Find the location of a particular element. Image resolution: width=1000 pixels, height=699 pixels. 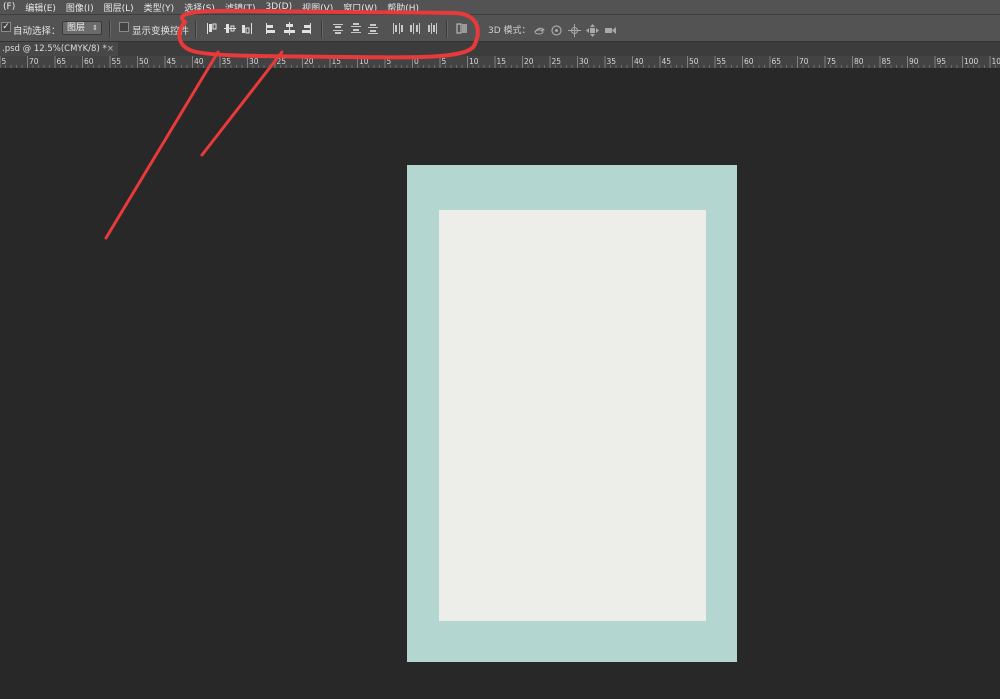

ruler-label: 100 is located at coordinates (971, 61).